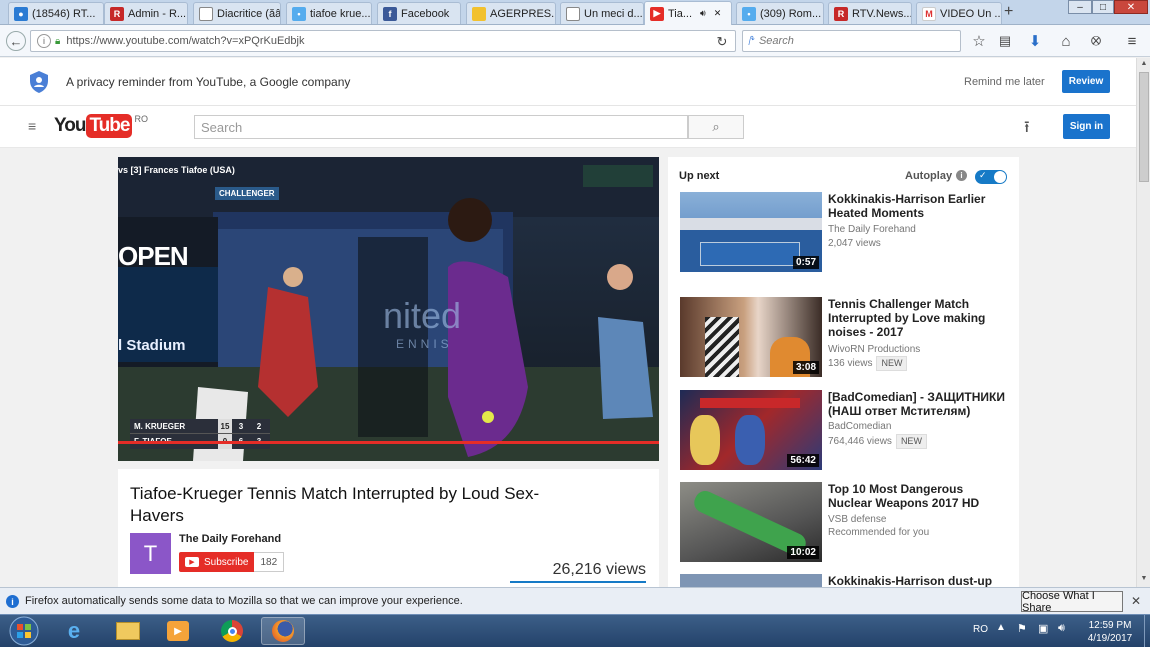  I want to click on video-thumbnail-1: 0:57, so click(751, 232).